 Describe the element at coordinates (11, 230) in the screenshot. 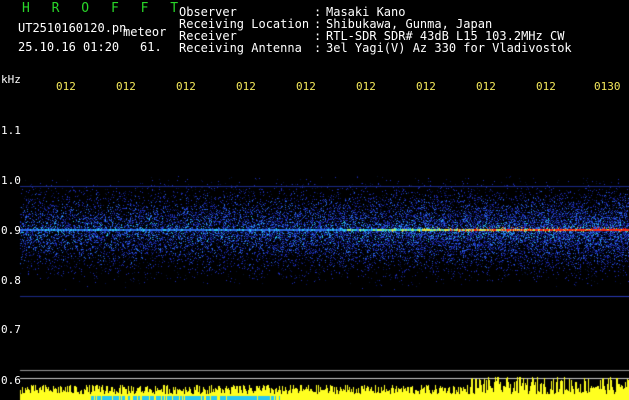

I see `y-tick: 0.9` at that location.